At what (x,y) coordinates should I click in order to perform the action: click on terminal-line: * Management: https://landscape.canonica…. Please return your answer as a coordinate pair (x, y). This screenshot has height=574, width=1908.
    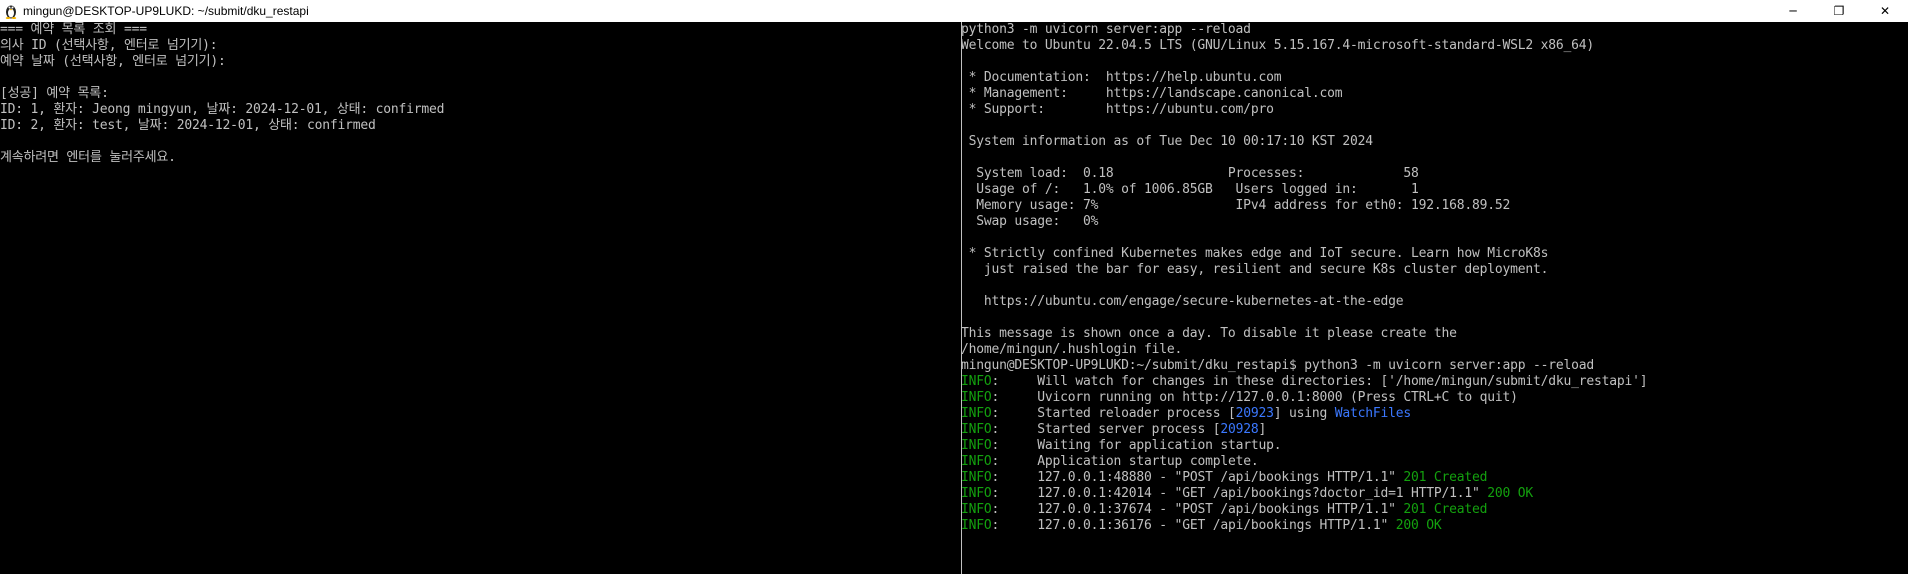
    Looking at the image, I should click on (1152, 93).